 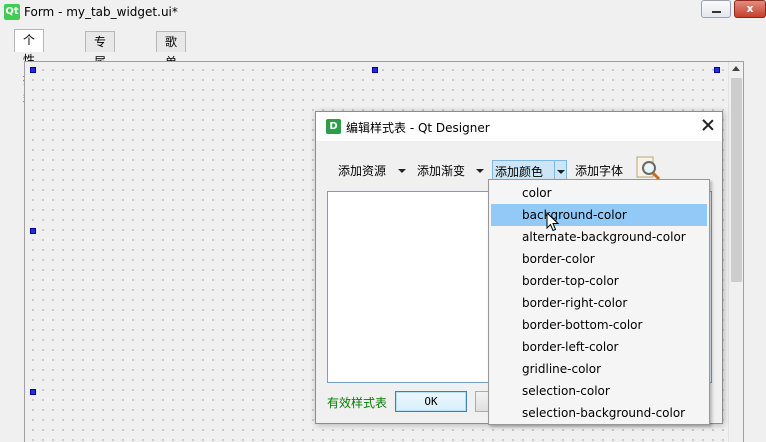 What do you see at coordinates (599, 171) in the screenshot?
I see `add-font-label: 添加字体` at bounding box center [599, 171].